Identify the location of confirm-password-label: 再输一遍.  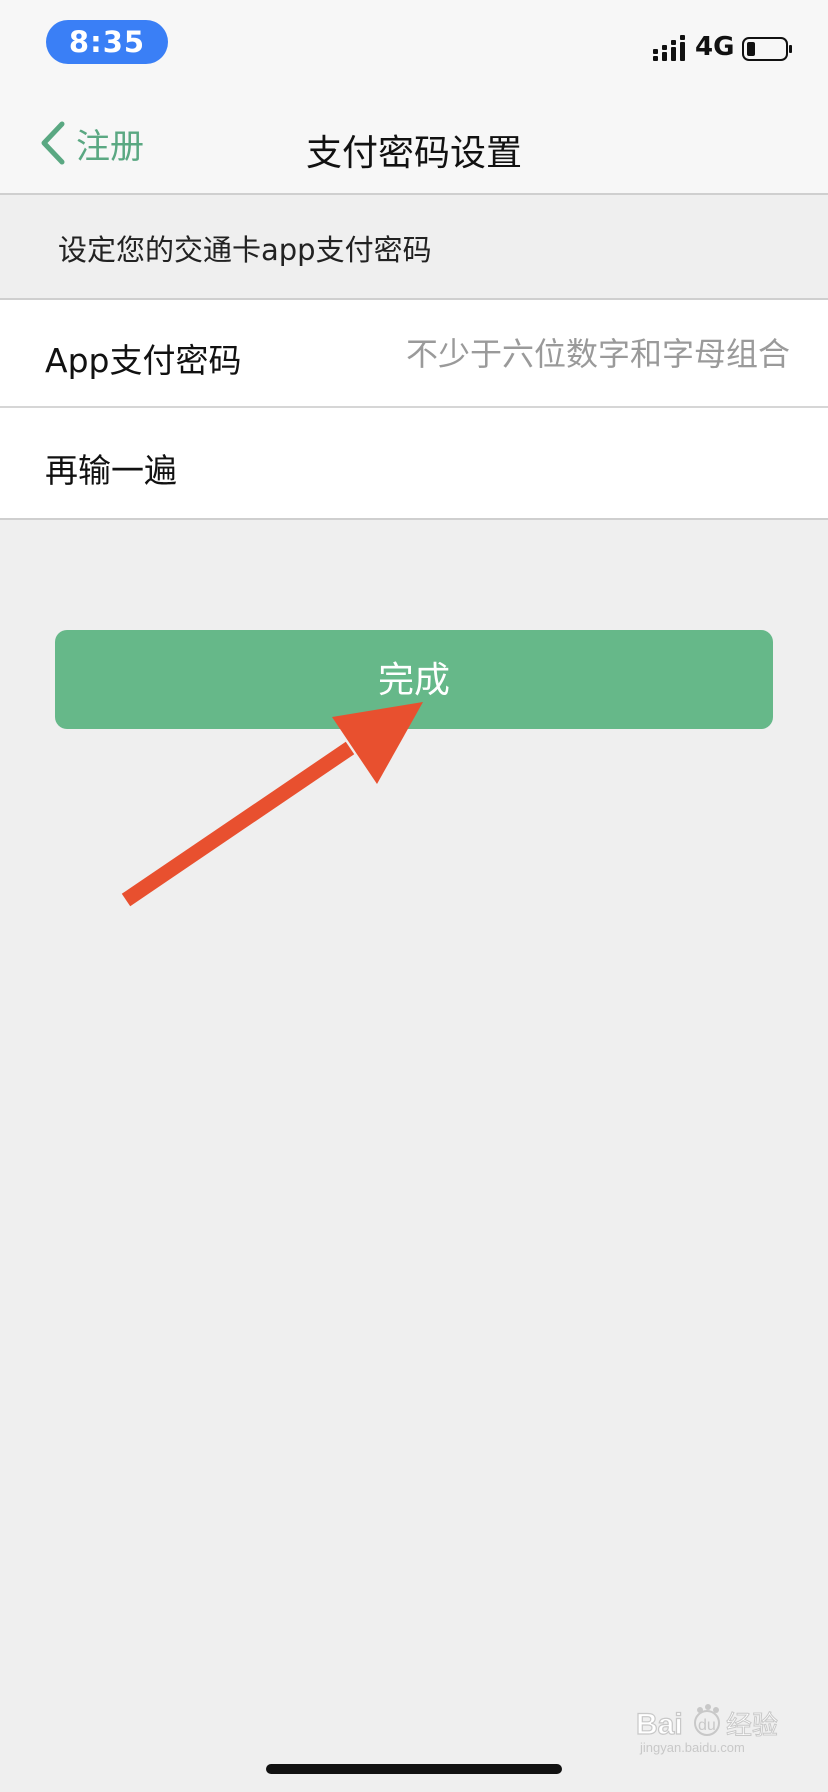
(111, 470).